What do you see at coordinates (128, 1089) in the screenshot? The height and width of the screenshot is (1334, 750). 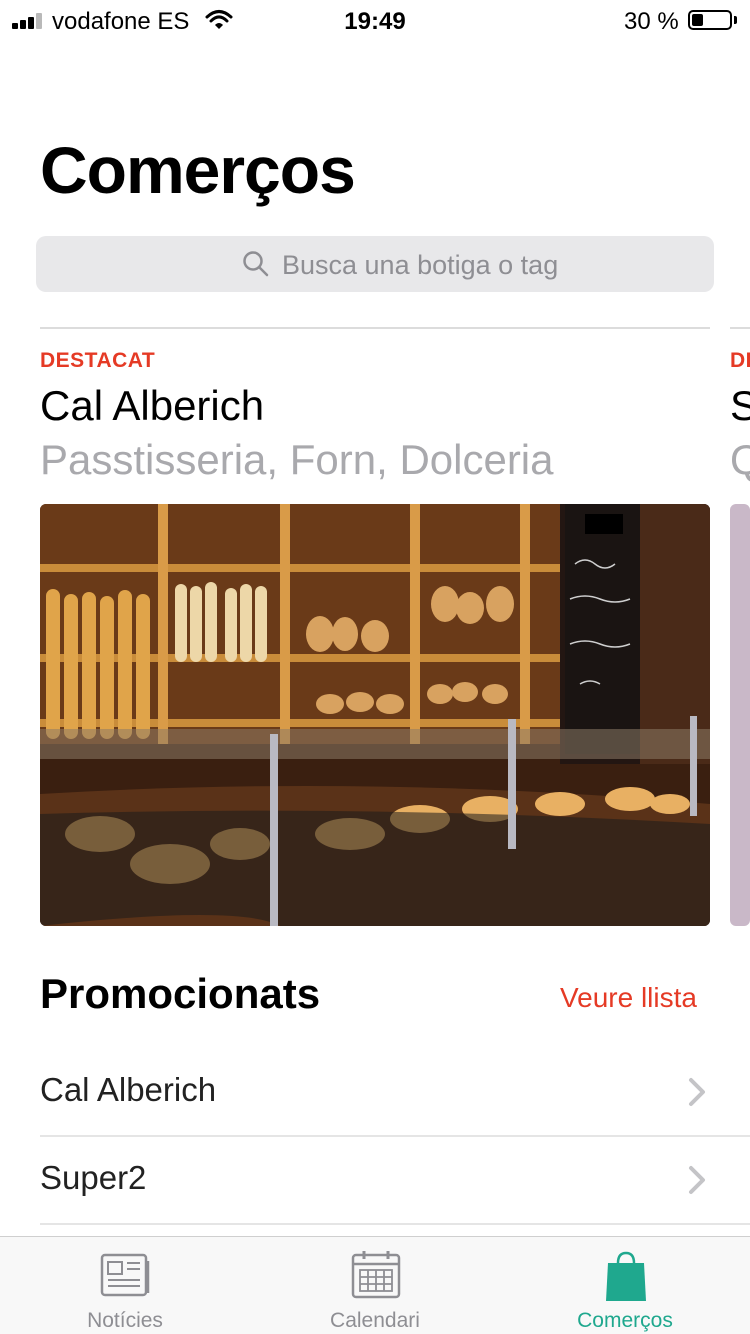 I see `list-item-label: Cal Alberich` at bounding box center [128, 1089].